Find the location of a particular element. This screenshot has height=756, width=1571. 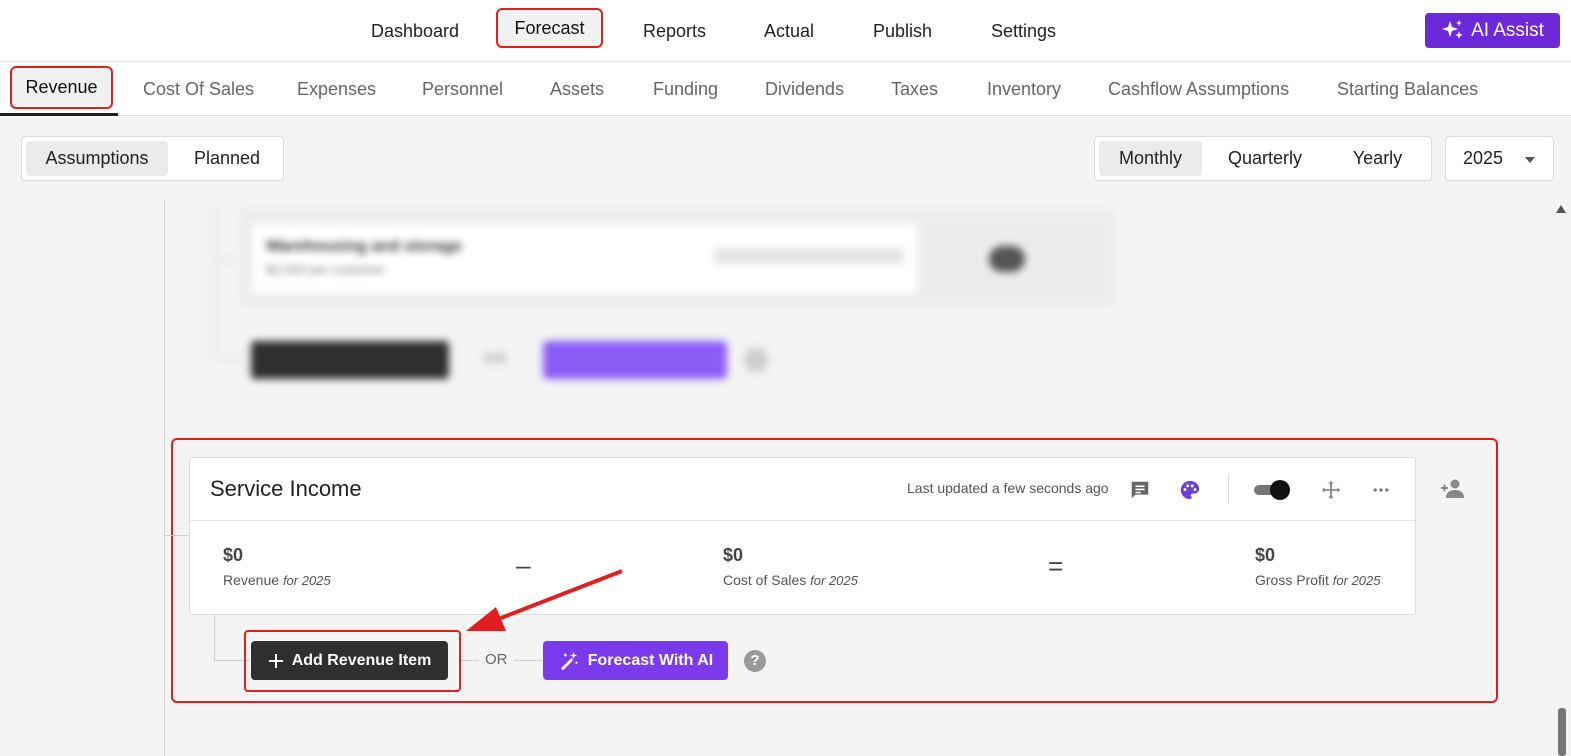

tab-starting-balances: Starting Balances is located at coordinates (1407, 89).